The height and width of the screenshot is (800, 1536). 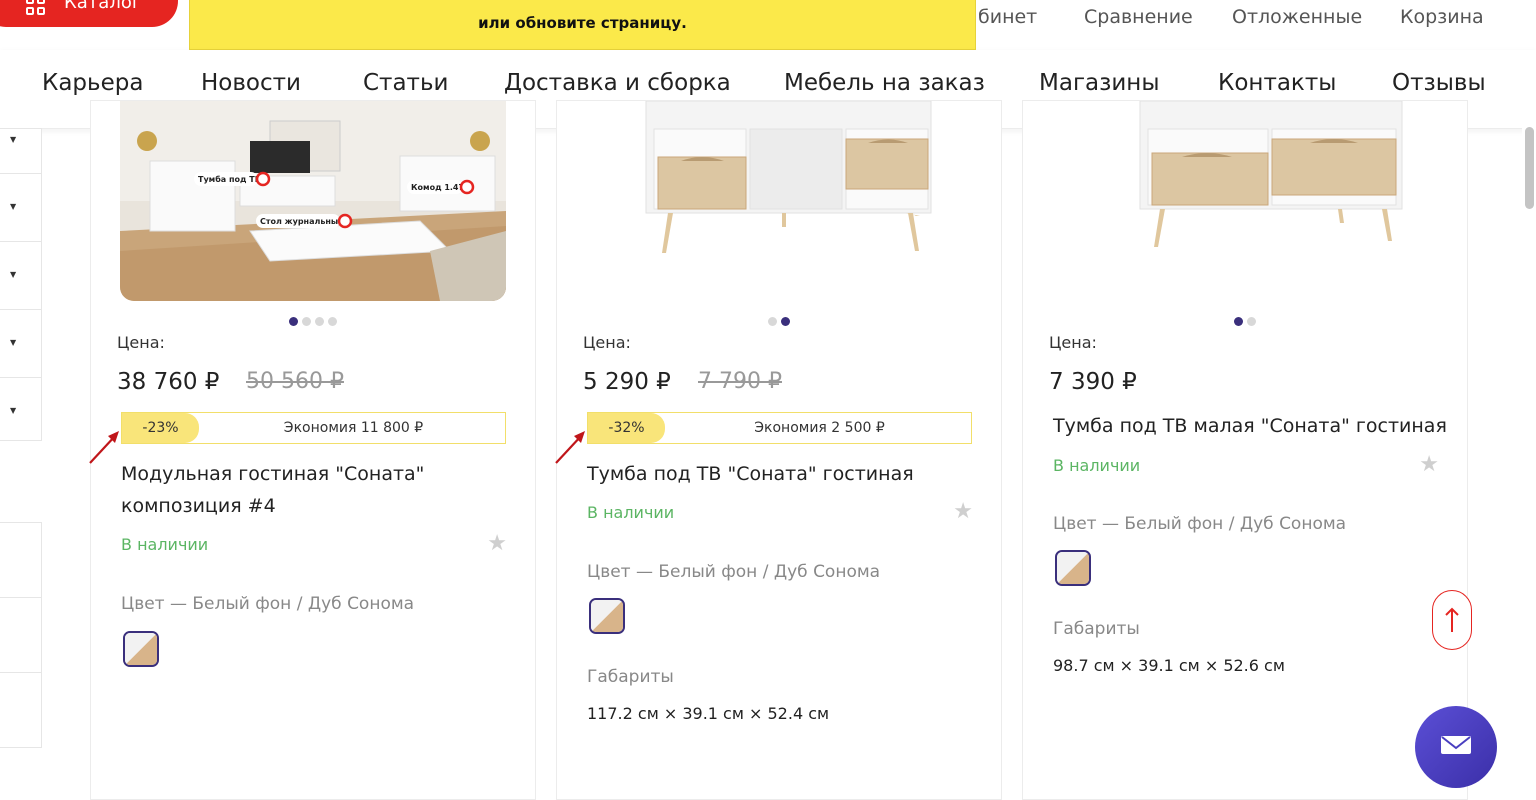 I want to click on mail-button, so click(x=1456, y=747).